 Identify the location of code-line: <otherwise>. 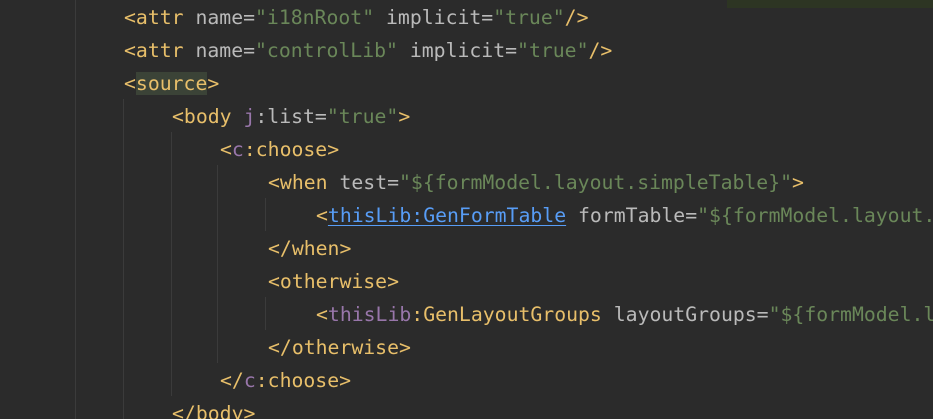
(333, 281).